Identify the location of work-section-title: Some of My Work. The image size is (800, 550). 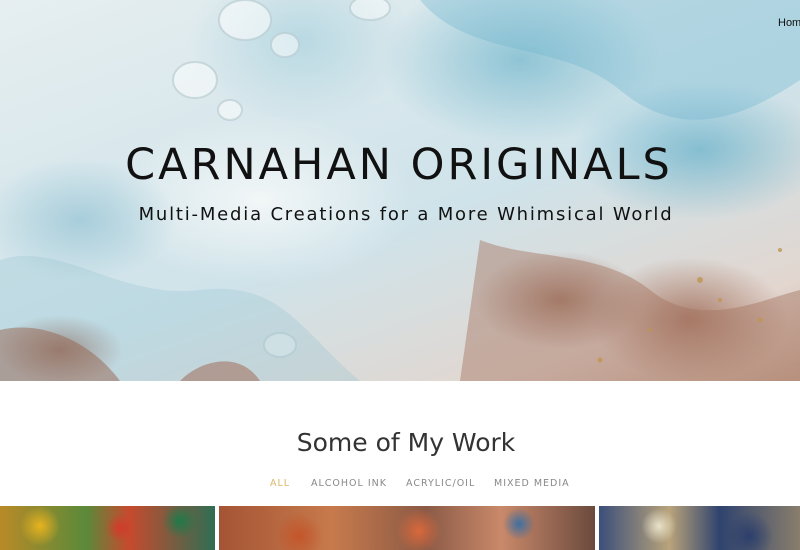
(406, 442).